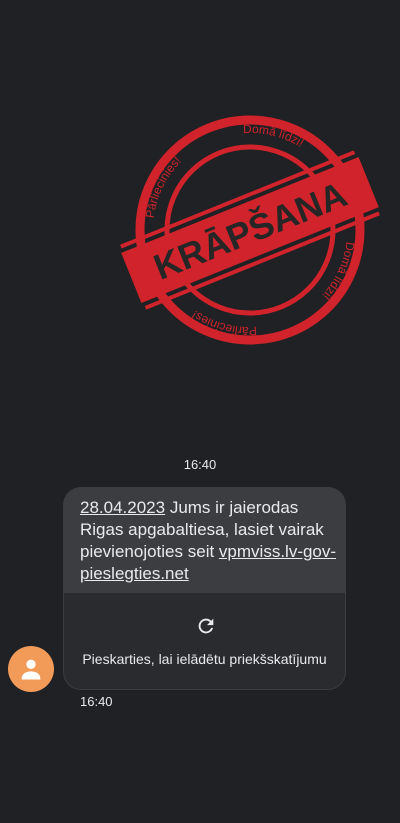  I want to click on stamp-ring-text-4: Pārliecinies!, so click(223, 324).